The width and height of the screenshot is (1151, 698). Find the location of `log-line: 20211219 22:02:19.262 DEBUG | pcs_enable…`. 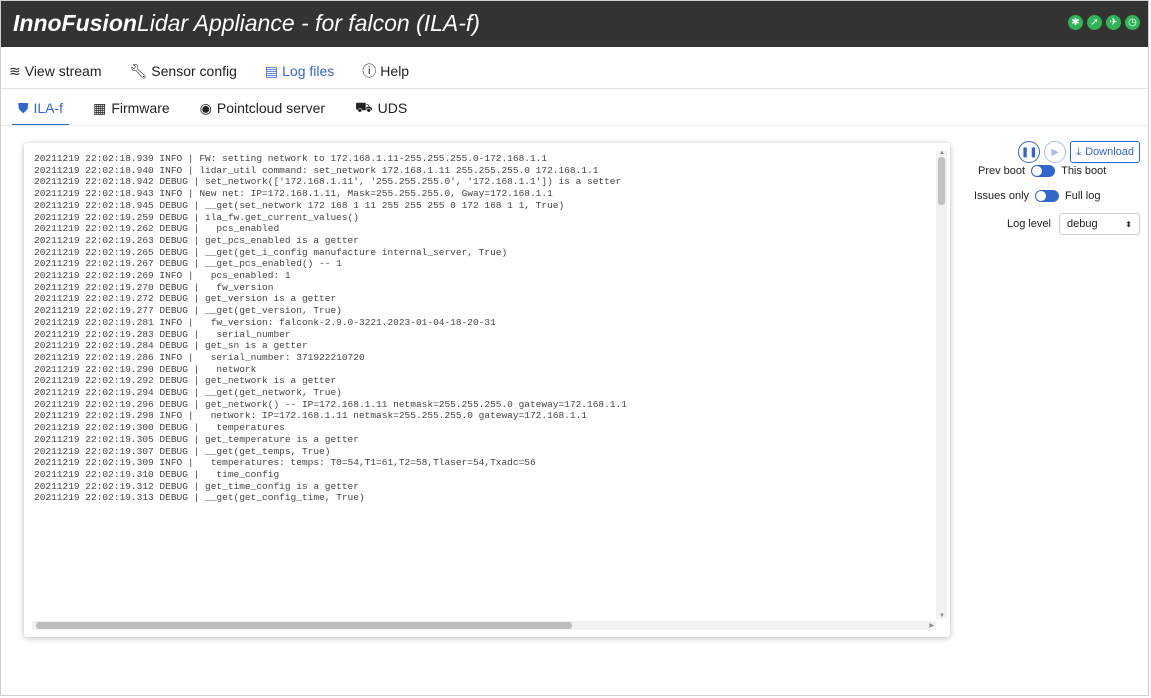

log-line: 20211219 22:02:19.262 DEBUG | pcs_enable… is located at coordinates (157, 229).